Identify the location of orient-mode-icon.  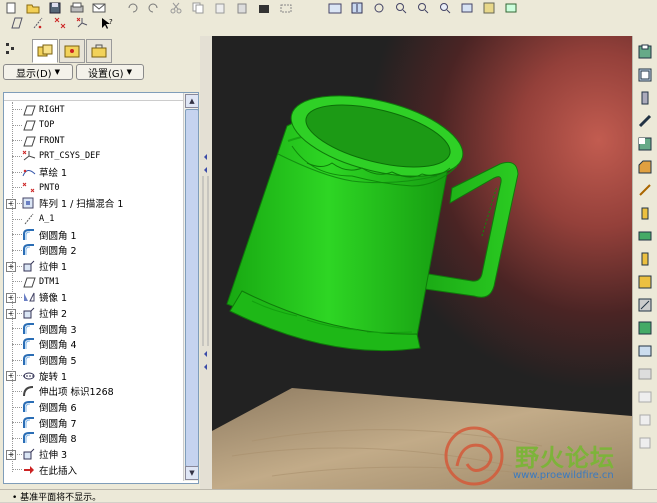
(379, 8).